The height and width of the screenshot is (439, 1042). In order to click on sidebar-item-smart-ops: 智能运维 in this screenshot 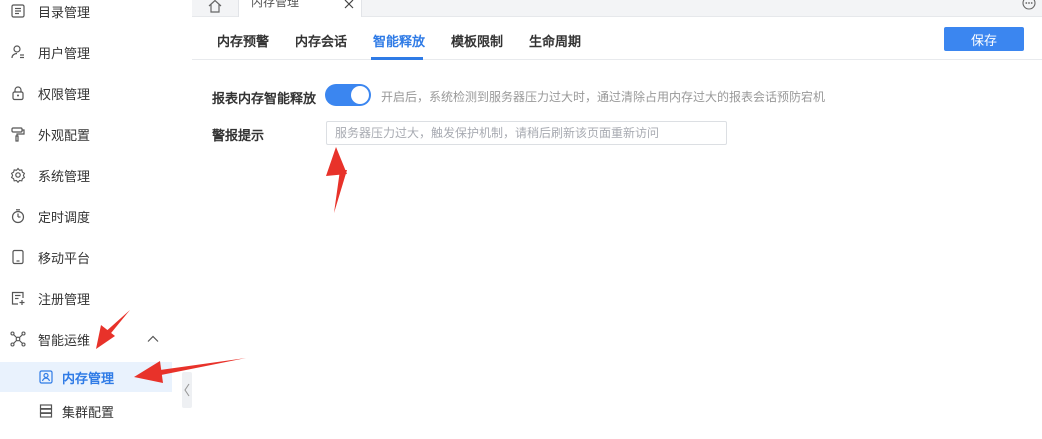, I will do `click(86, 339)`.